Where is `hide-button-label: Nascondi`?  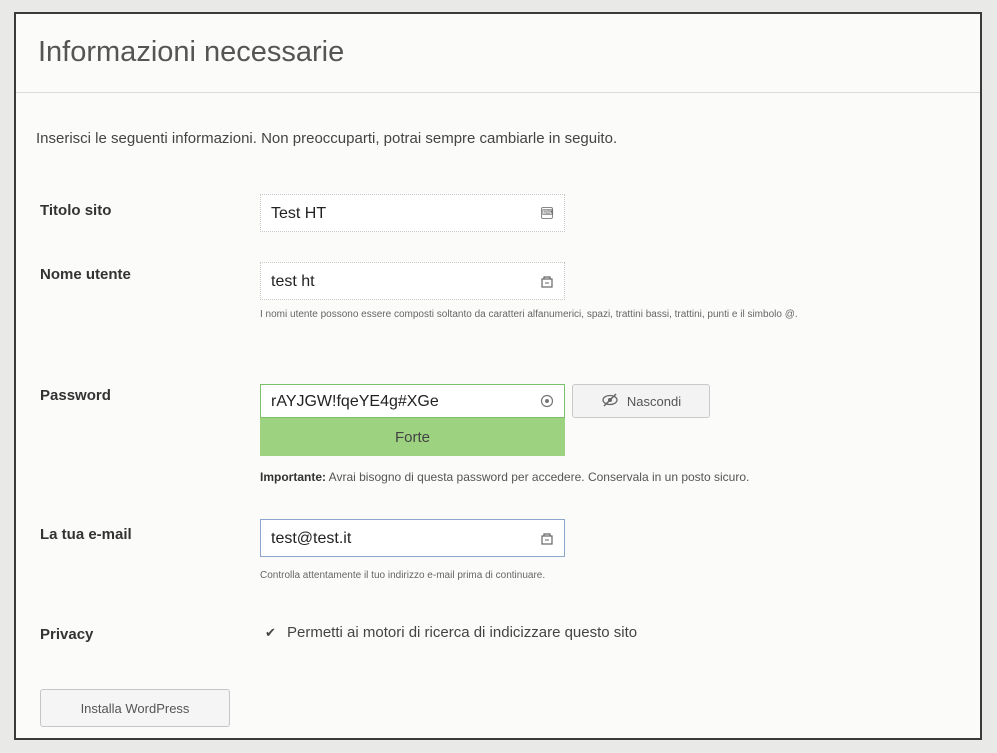 hide-button-label: Nascondi is located at coordinates (654, 401).